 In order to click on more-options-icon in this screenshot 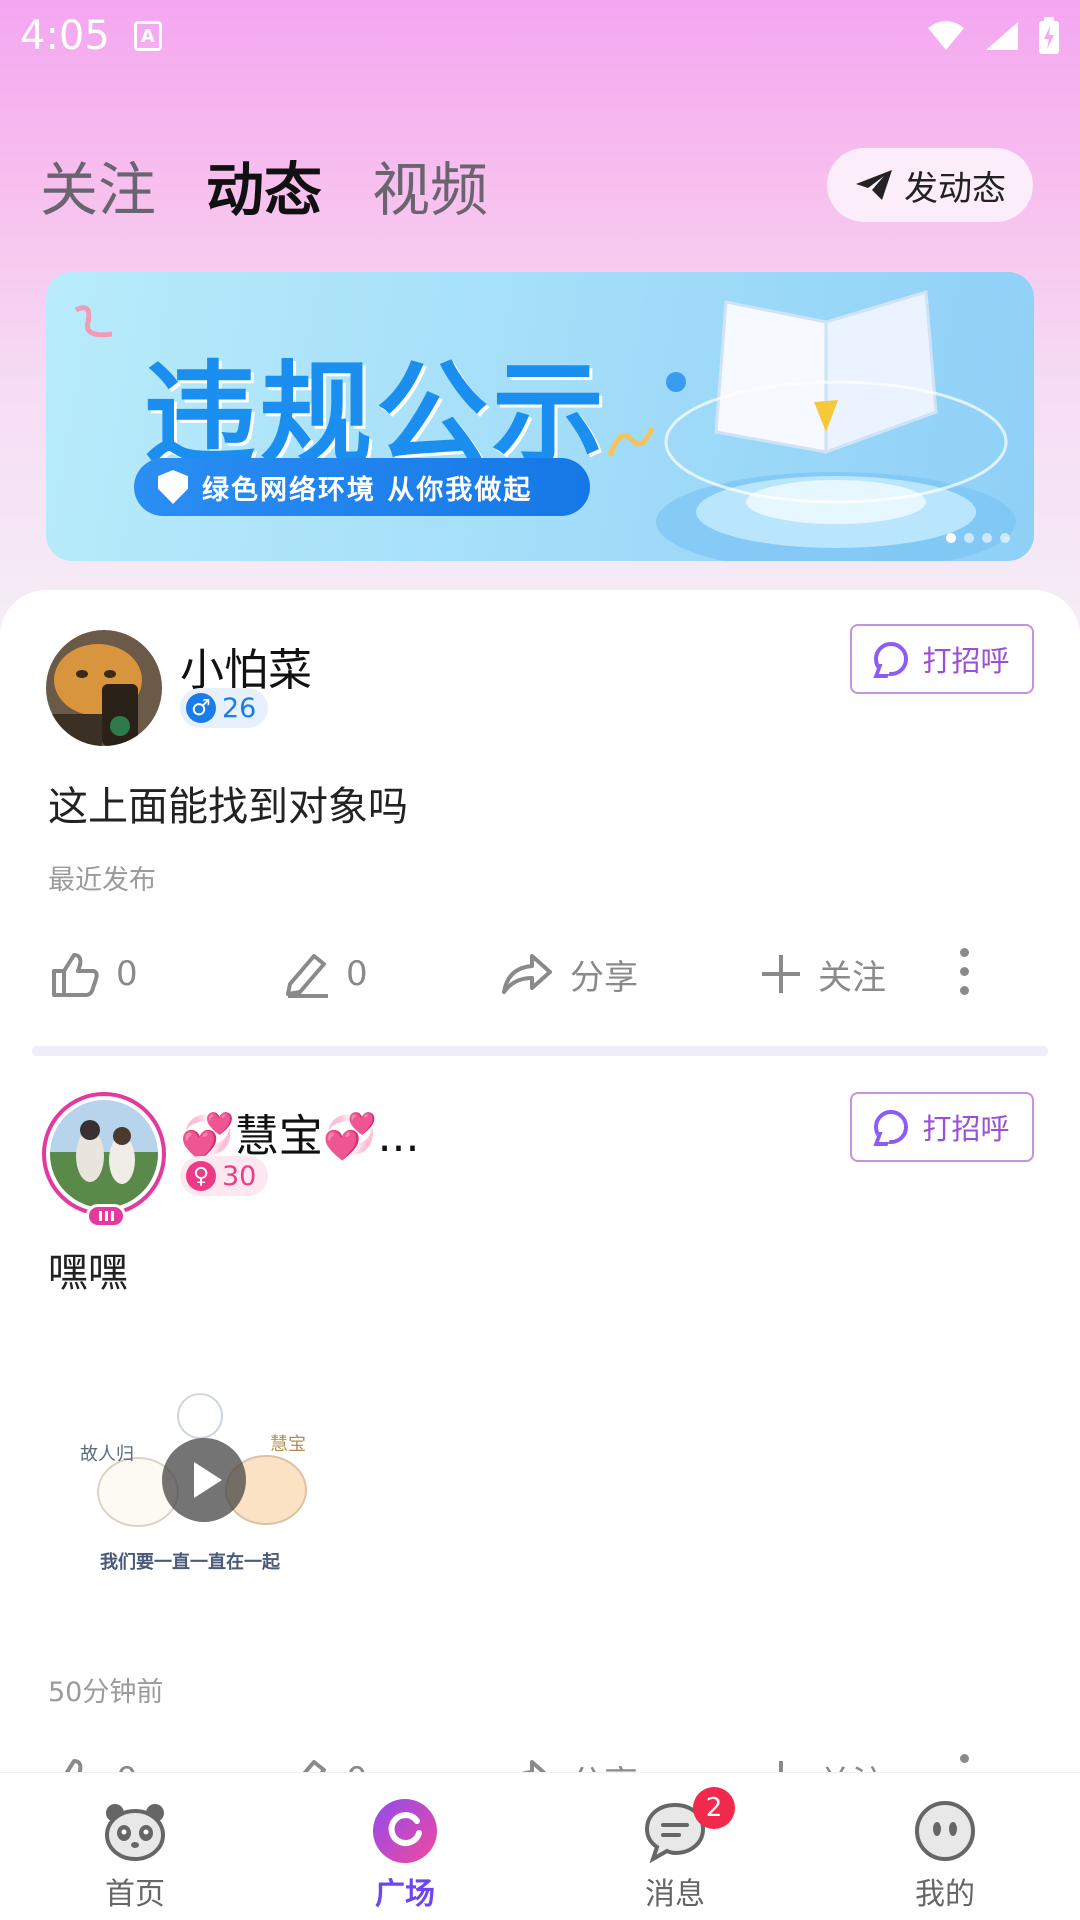, I will do `click(964, 971)`.